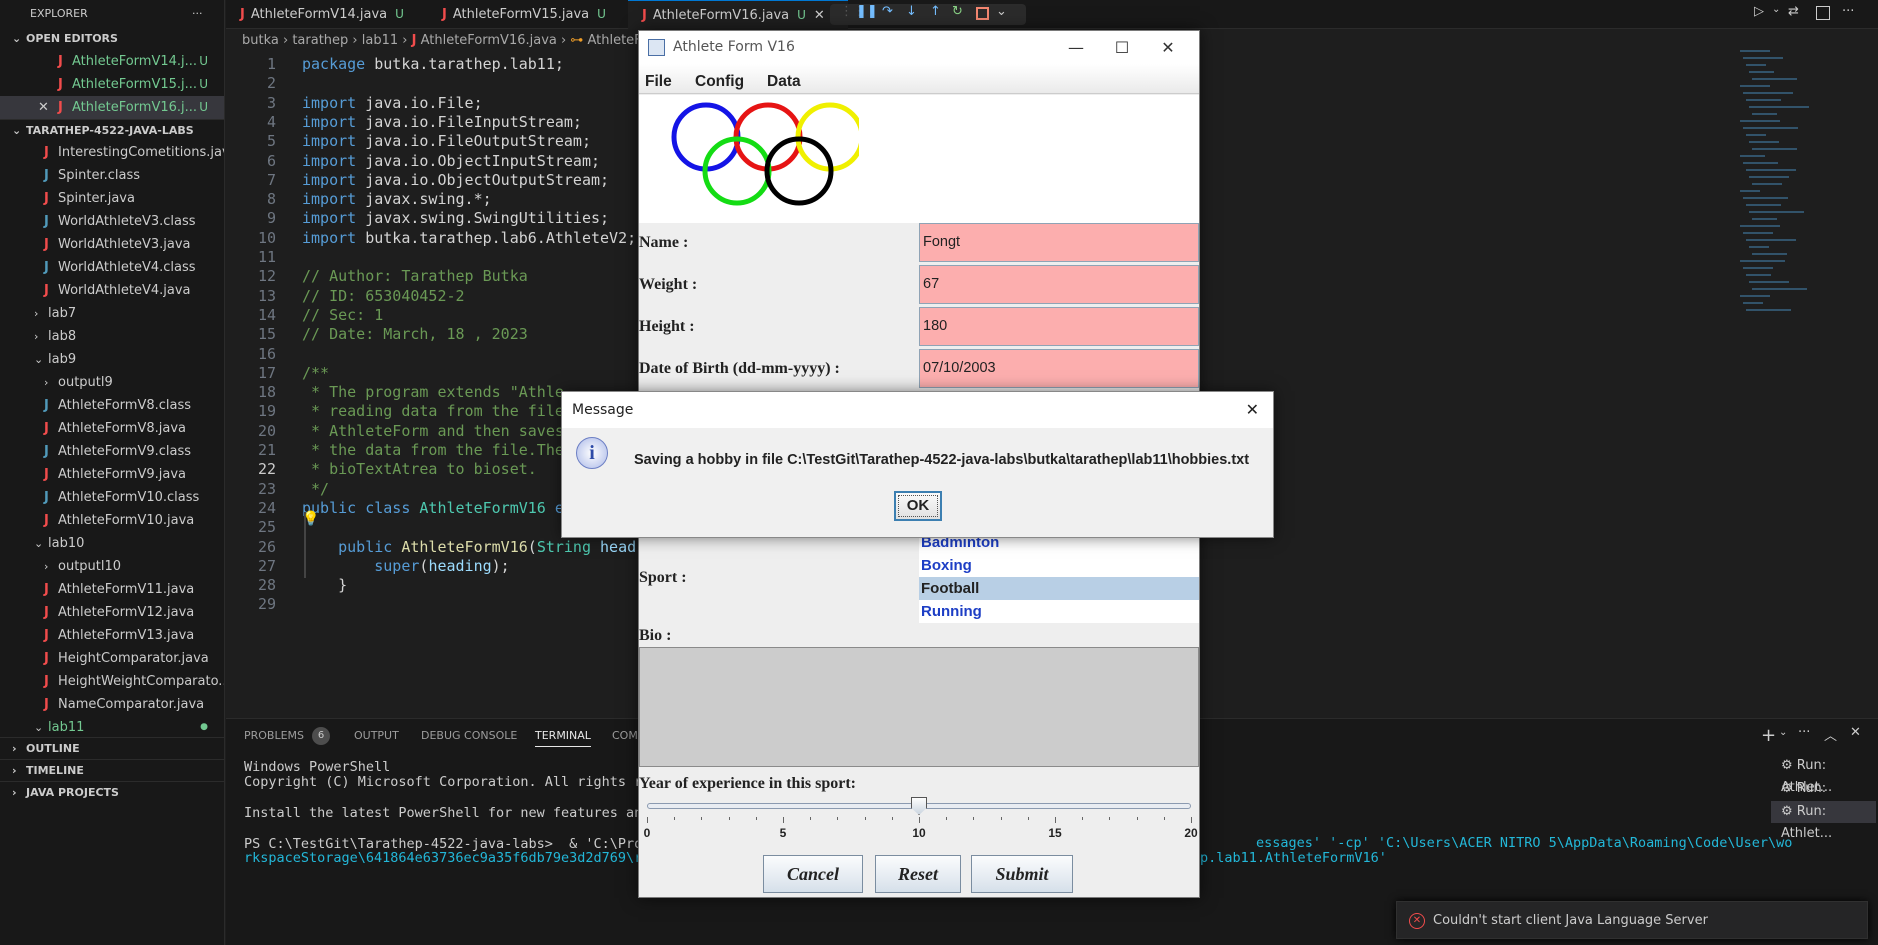 The height and width of the screenshot is (945, 1878). I want to click on folder-item: › lab8, so click(112, 336).